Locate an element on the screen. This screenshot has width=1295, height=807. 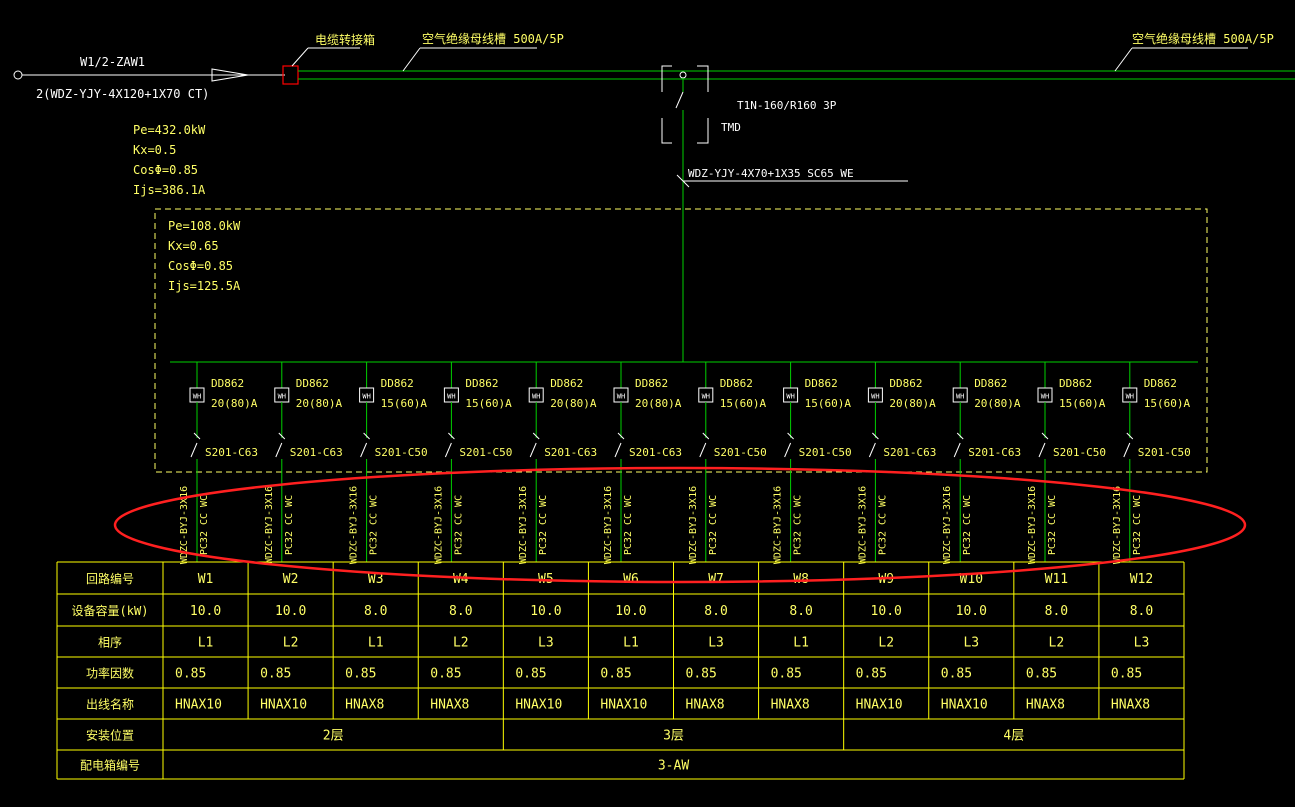
table-circuit-id: W6 is located at coordinates (631, 579).